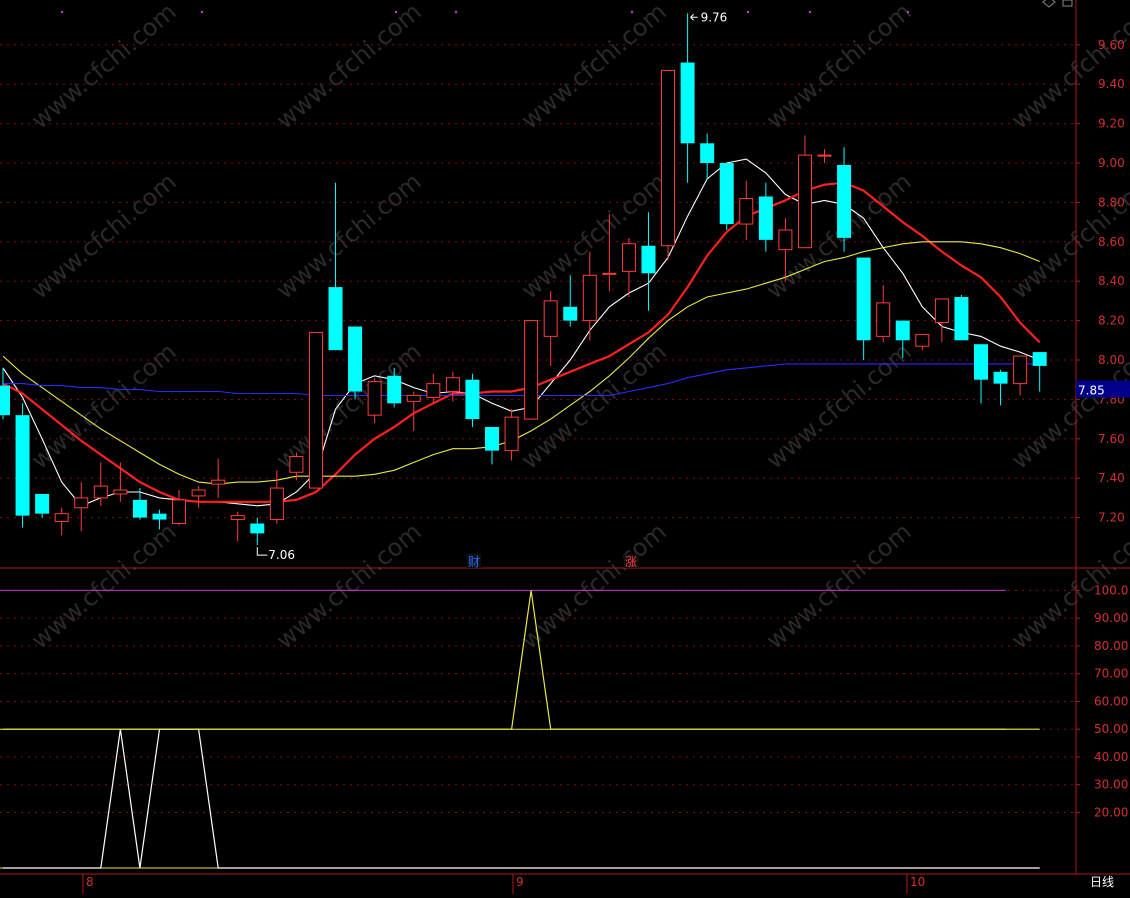 The width and height of the screenshot is (1130, 898). Describe the element at coordinates (521, 660) in the screenshot. I see `indicator-series-line` at that location.